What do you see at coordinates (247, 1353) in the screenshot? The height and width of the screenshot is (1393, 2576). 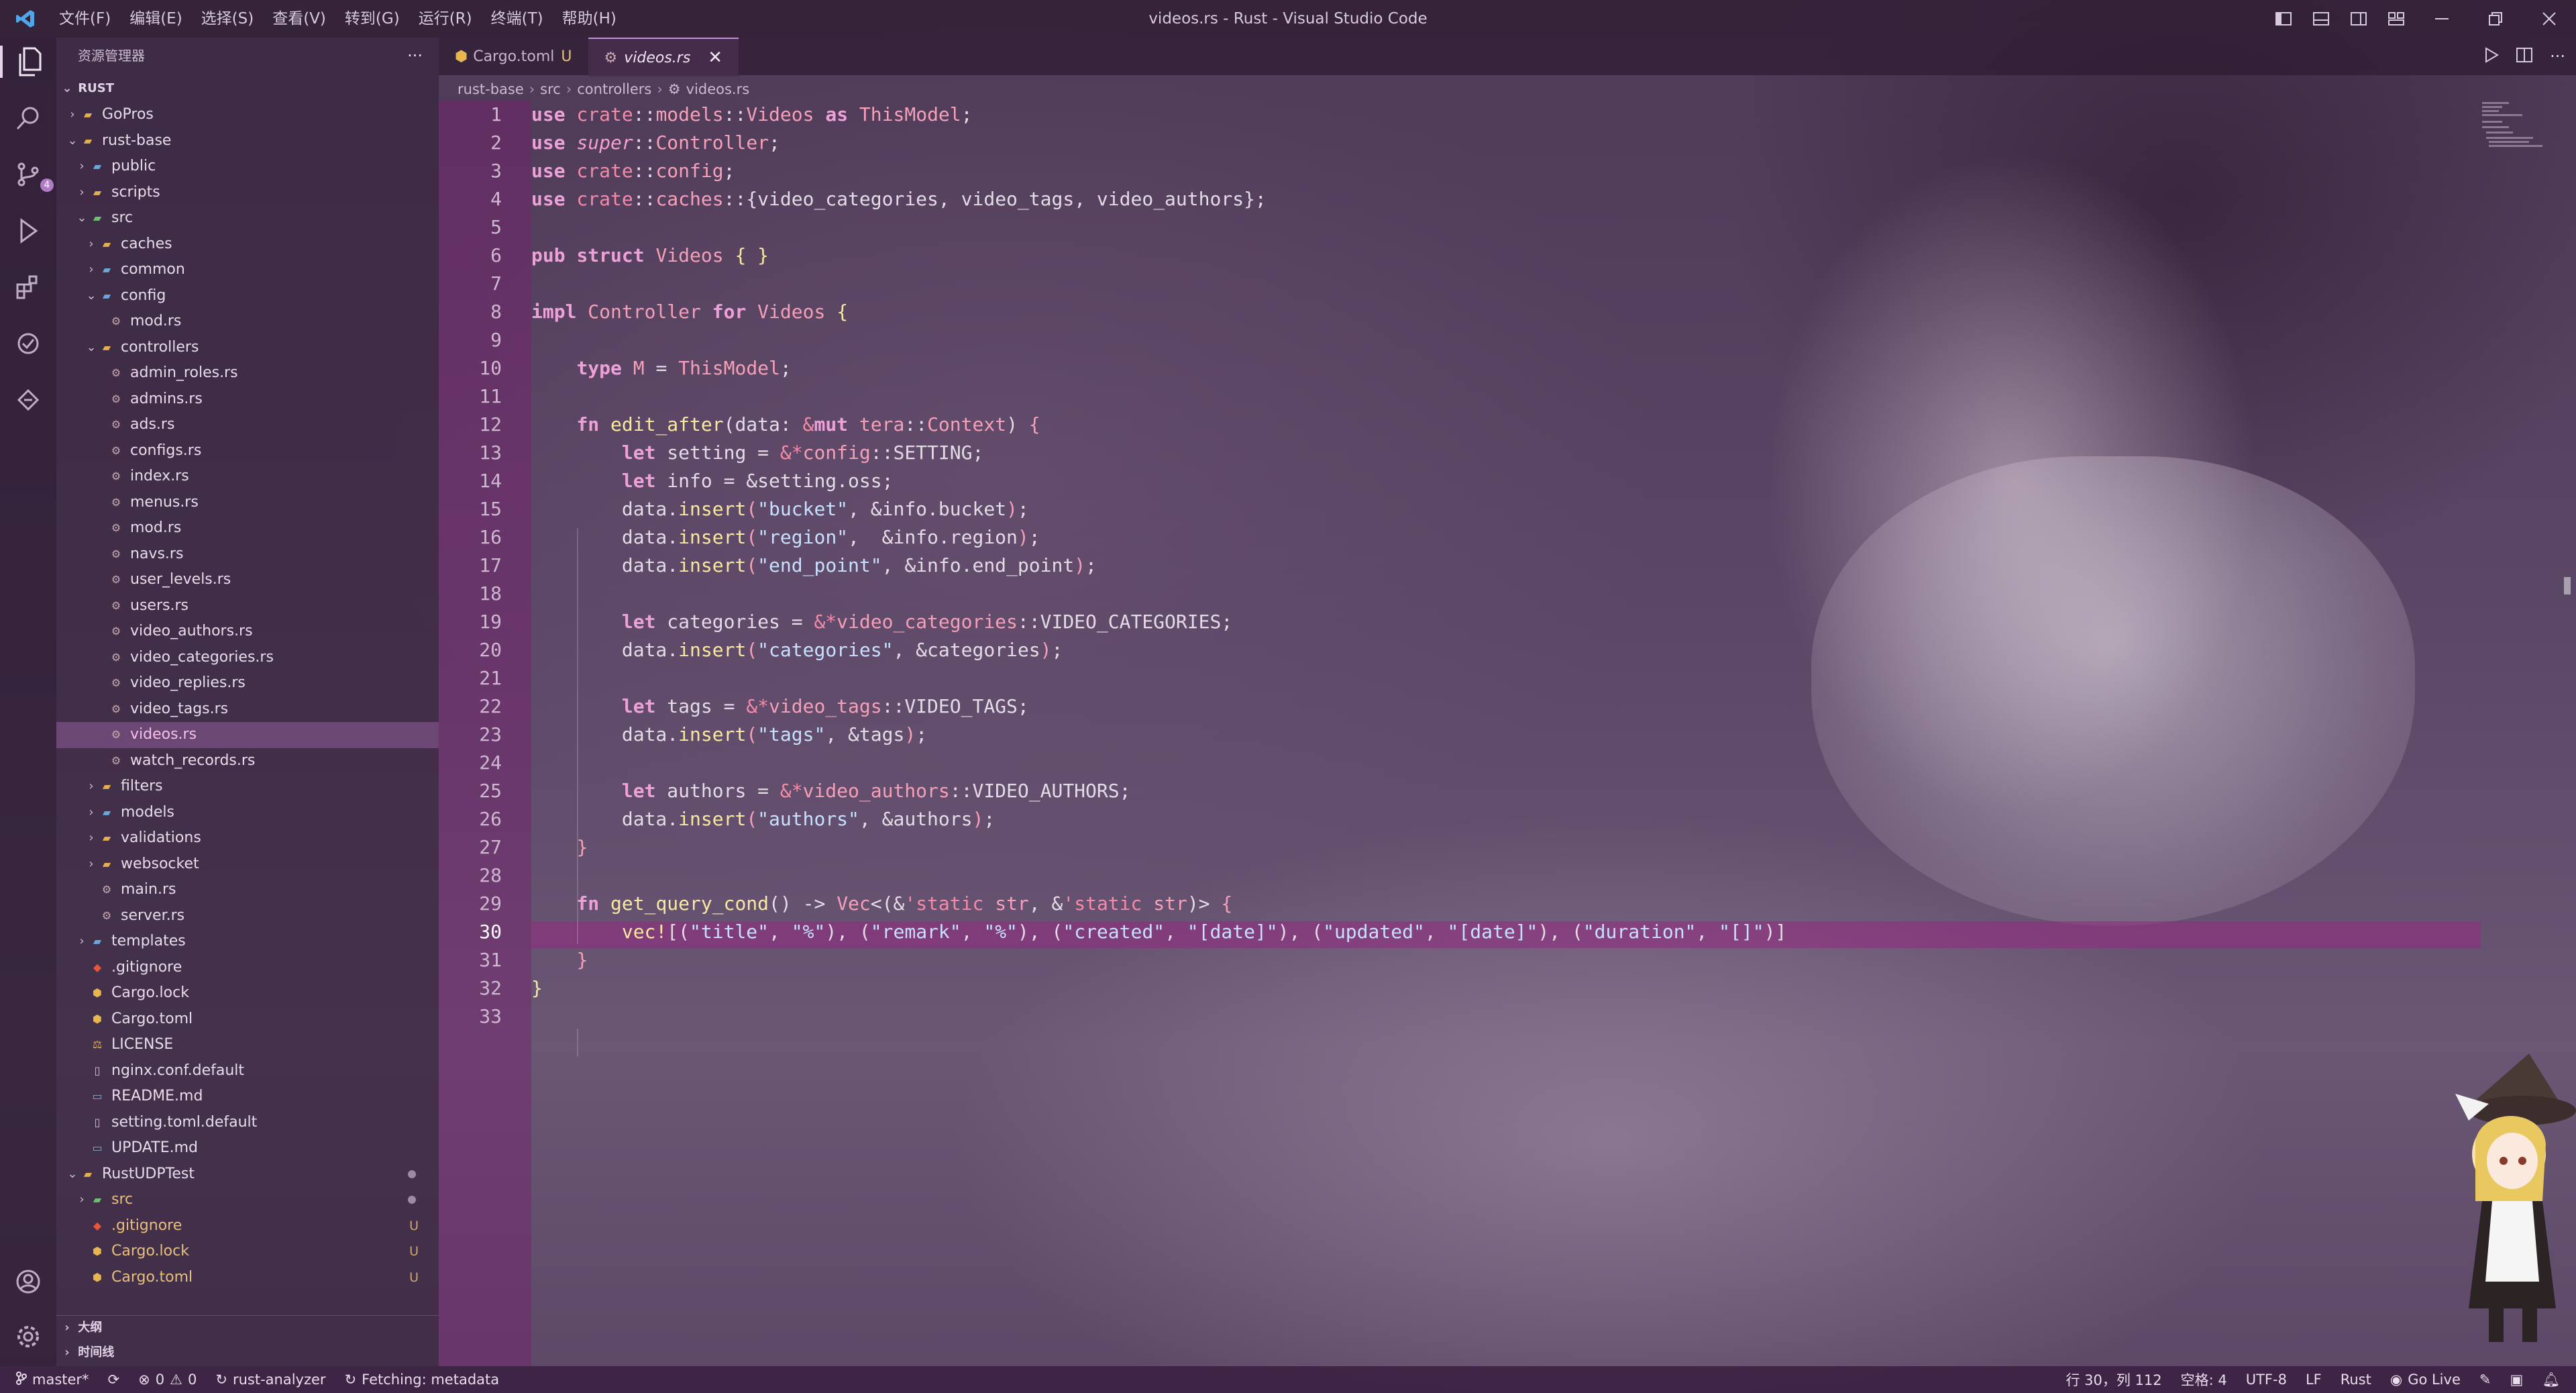 I see `timeline-section: › 时间线` at bounding box center [247, 1353].